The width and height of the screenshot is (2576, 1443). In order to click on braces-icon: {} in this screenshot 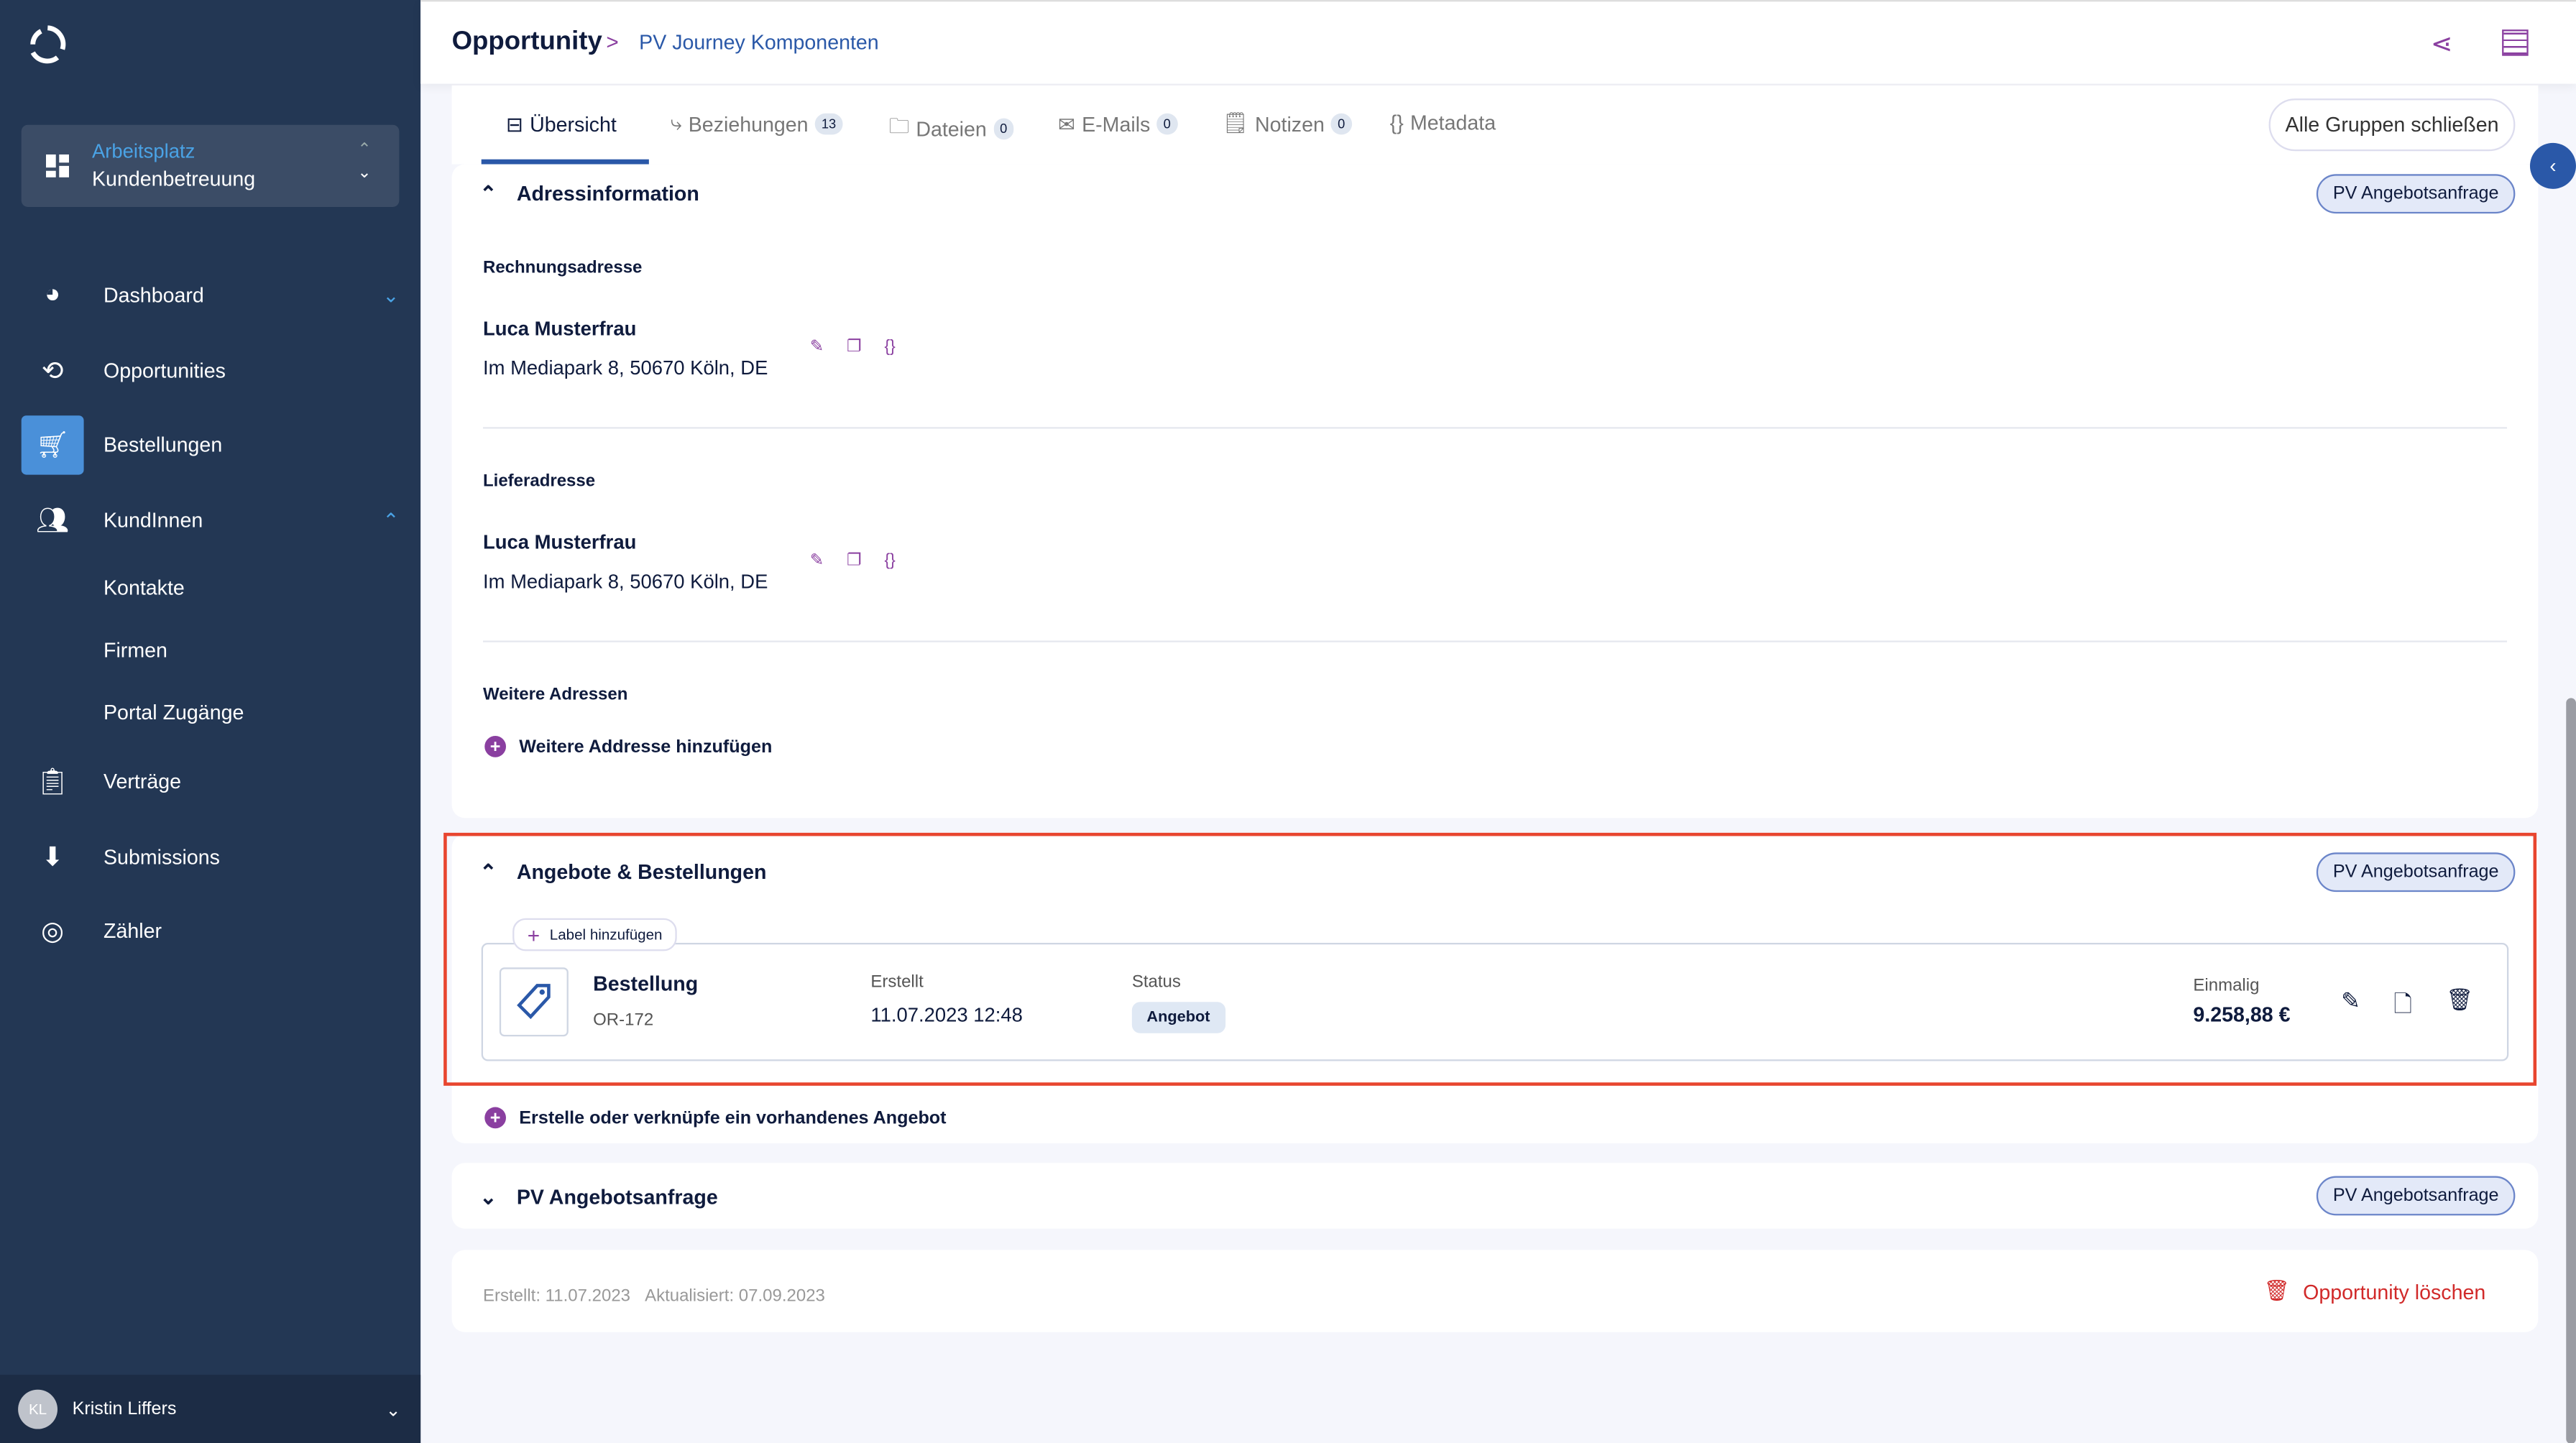, I will do `click(1396, 123)`.